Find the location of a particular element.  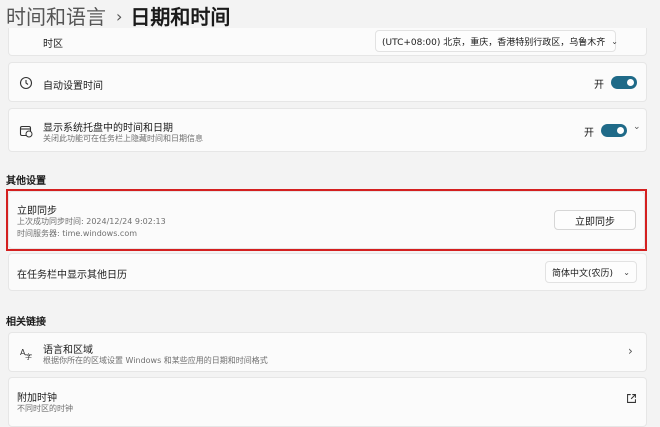

sync-now-button: 立即同步 is located at coordinates (595, 220).